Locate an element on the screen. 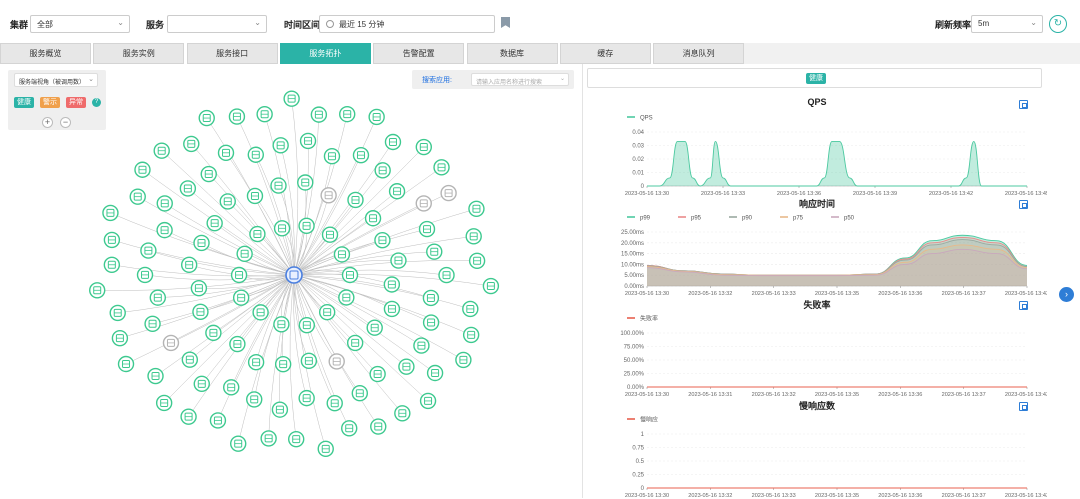  legend-item: 慢响应 is located at coordinates (642, 420).